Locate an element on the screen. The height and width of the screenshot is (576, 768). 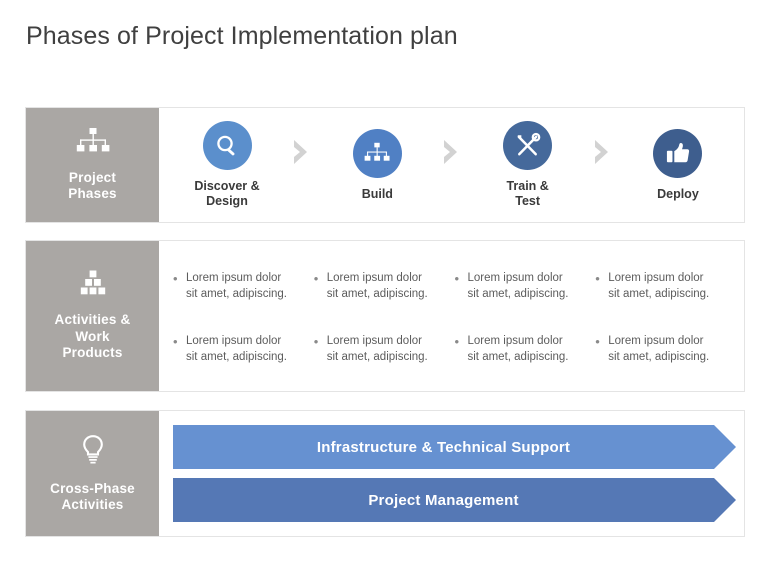
arrow-bar-label: Project Management is located at coordinates (443, 500).